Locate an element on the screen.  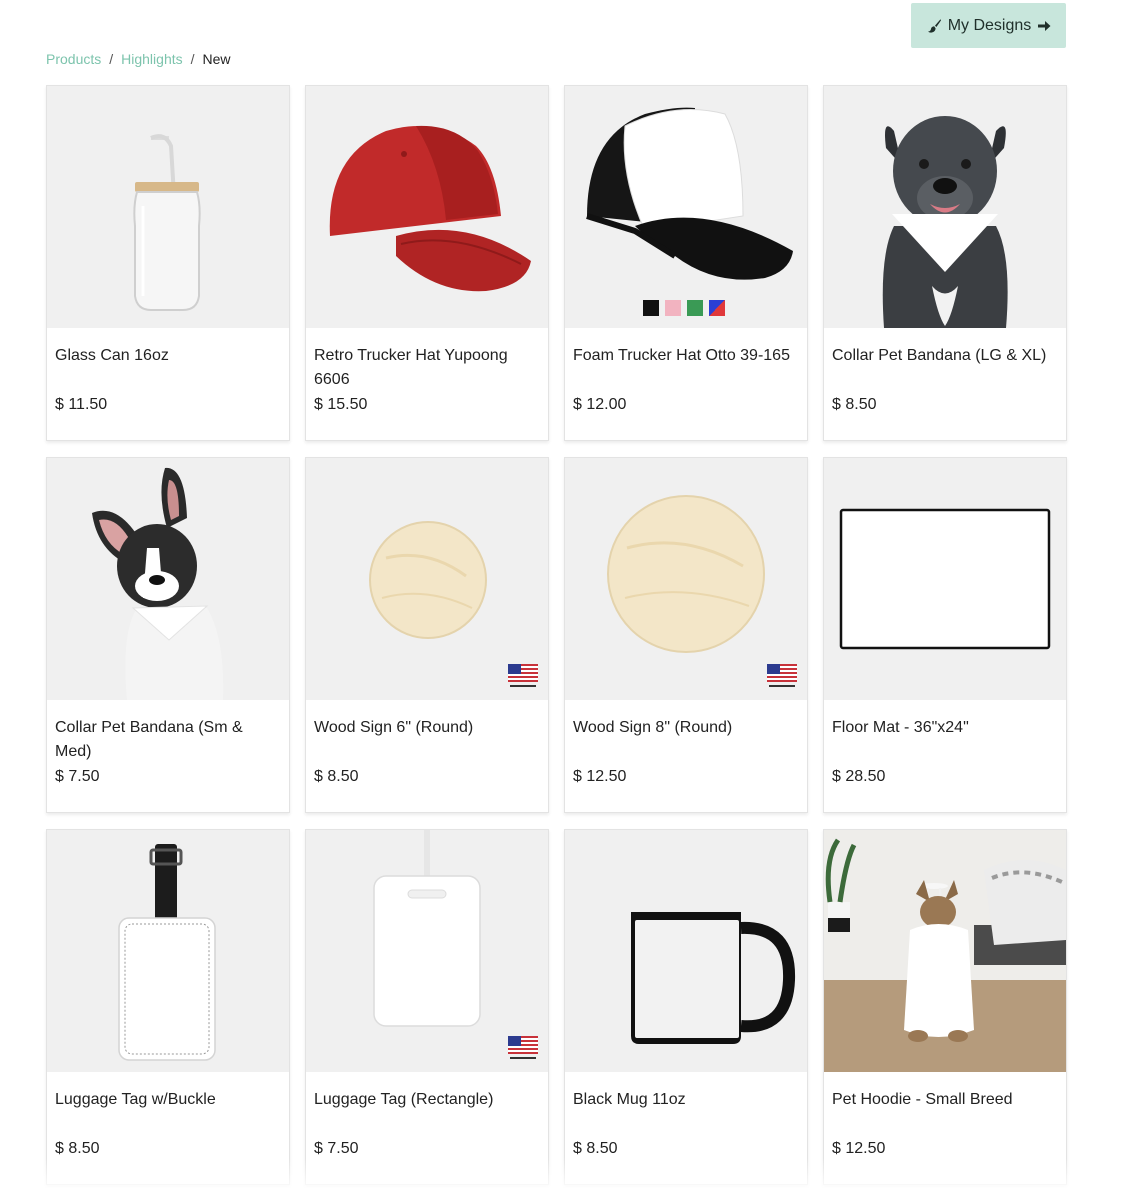
product-card: Collar Pet Bandana (LG & XL) $ 8.50 is located at coordinates (945, 263).